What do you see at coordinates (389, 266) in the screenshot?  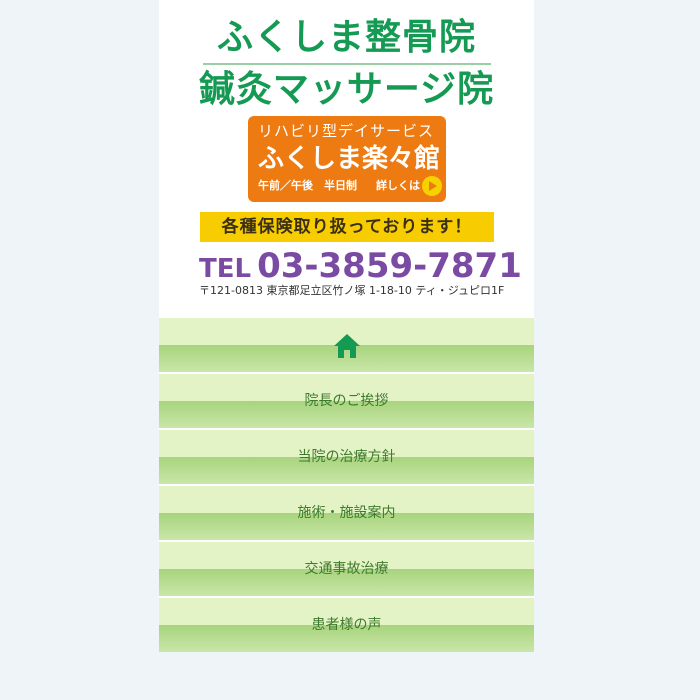 I see `tel-number: 03-3859-7871` at bounding box center [389, 266].